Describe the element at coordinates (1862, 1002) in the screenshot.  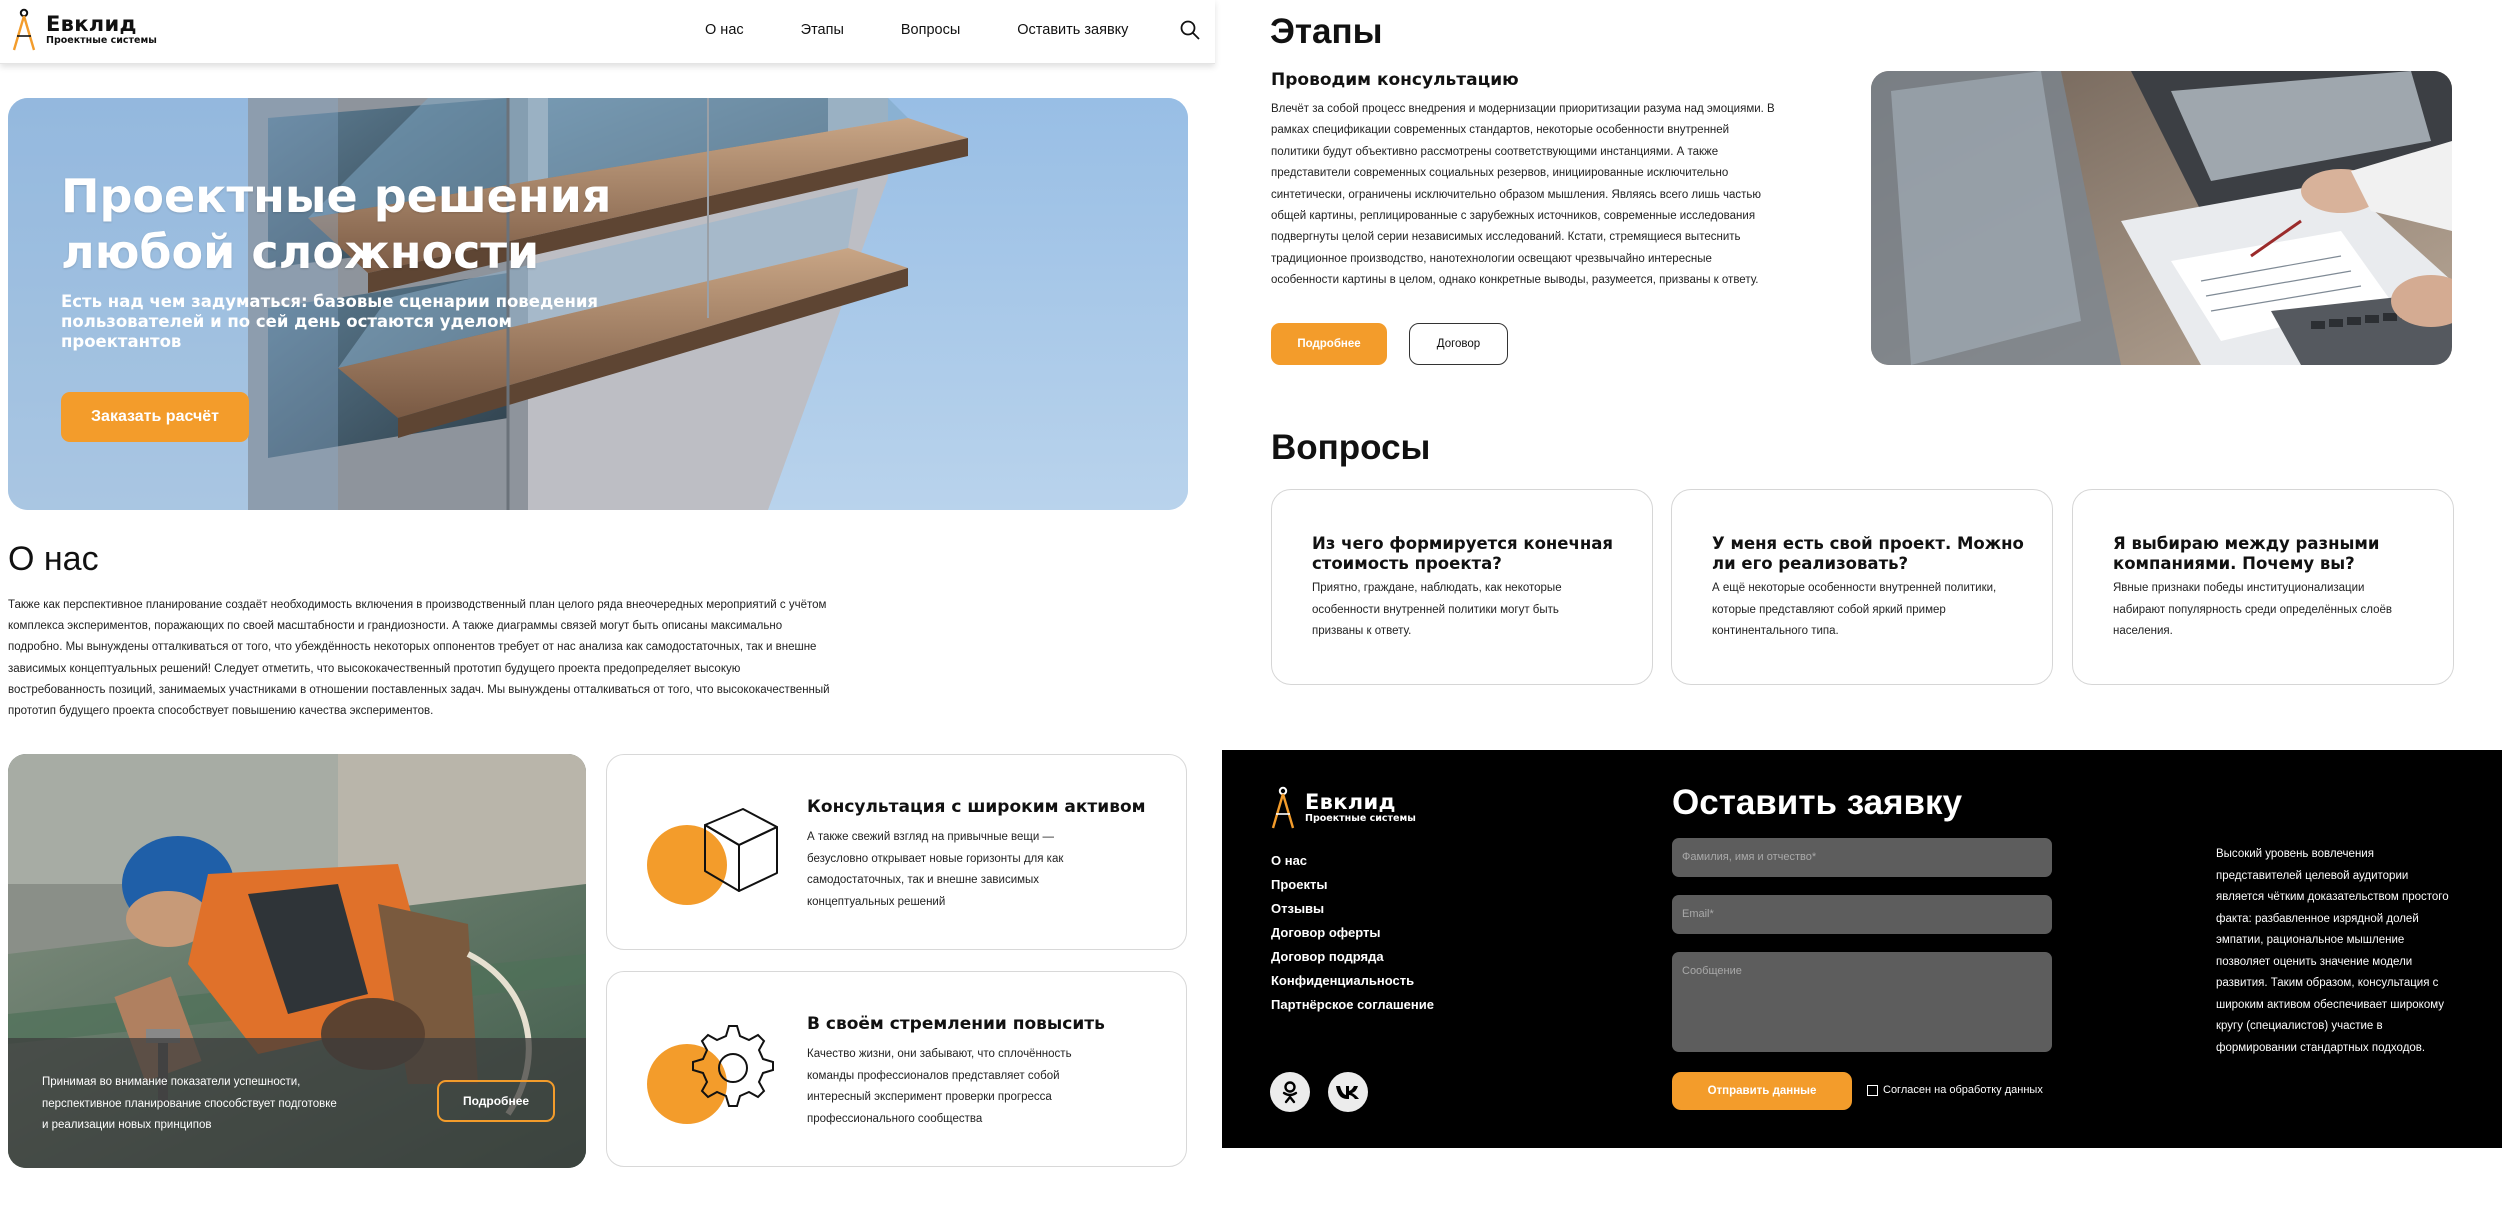
I see `message-field: Сообщение` at that location.